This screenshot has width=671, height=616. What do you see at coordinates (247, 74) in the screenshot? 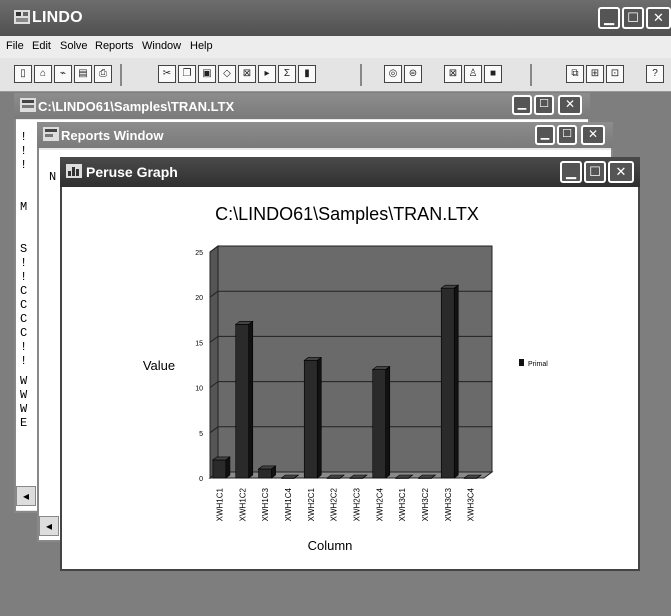
I see `find-icon: ⊠` at bounding box center [247, 74].